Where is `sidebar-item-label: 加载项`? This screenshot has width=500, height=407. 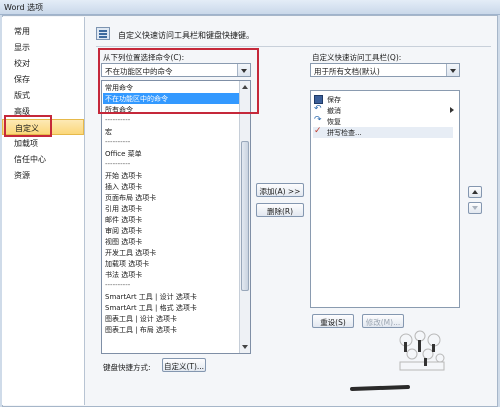
sidebar-item-label: 加载项 is located at coordinates (26, 143).